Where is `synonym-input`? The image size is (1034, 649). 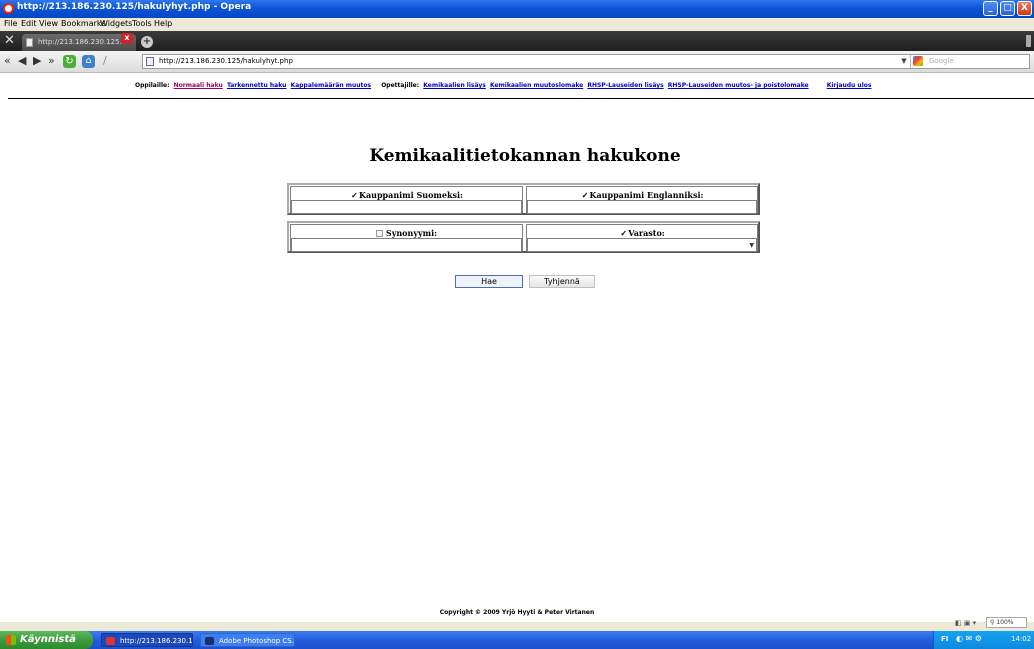
synonym-input is located at coordinates (406, 245).